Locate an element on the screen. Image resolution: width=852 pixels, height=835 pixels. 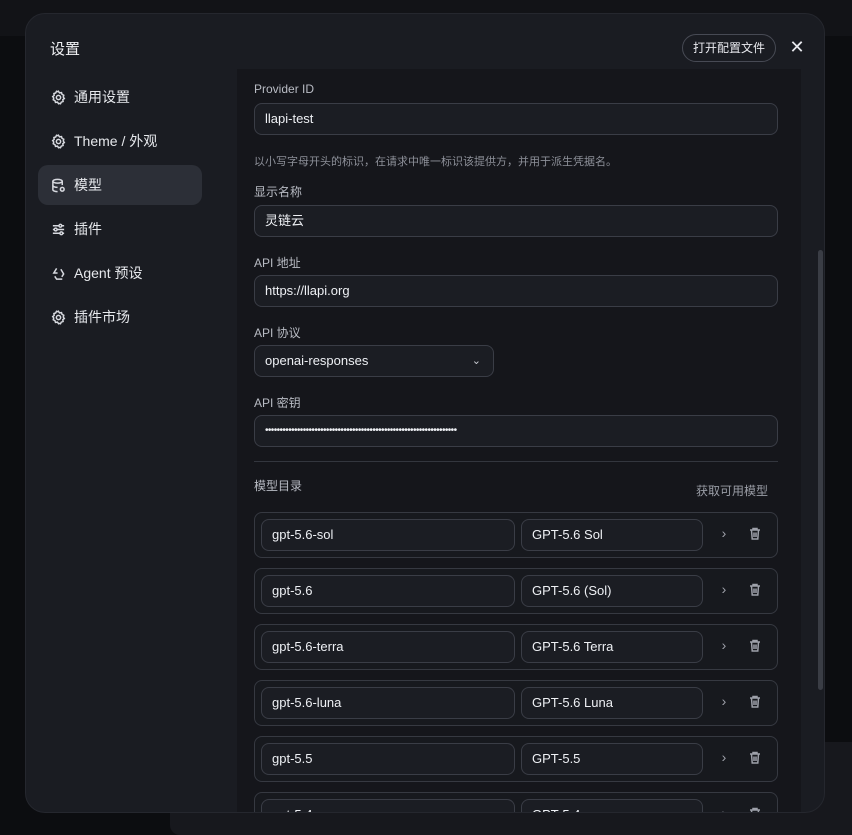
api-protocol-value: openai-responses is located at coordinates (317, 360).